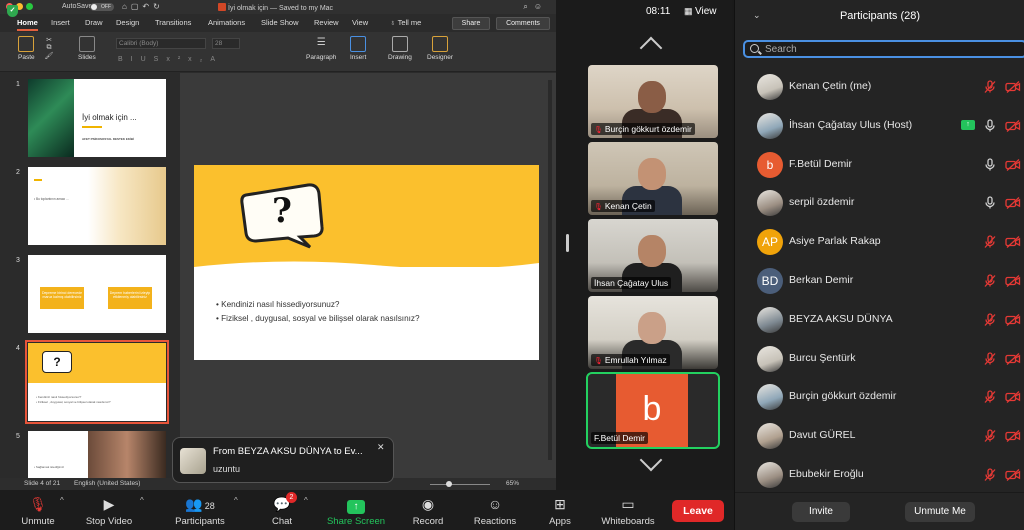 The width and height of the screenshot is (1024, 530). I want to click on thumb-number: 2, so click(18, 172).